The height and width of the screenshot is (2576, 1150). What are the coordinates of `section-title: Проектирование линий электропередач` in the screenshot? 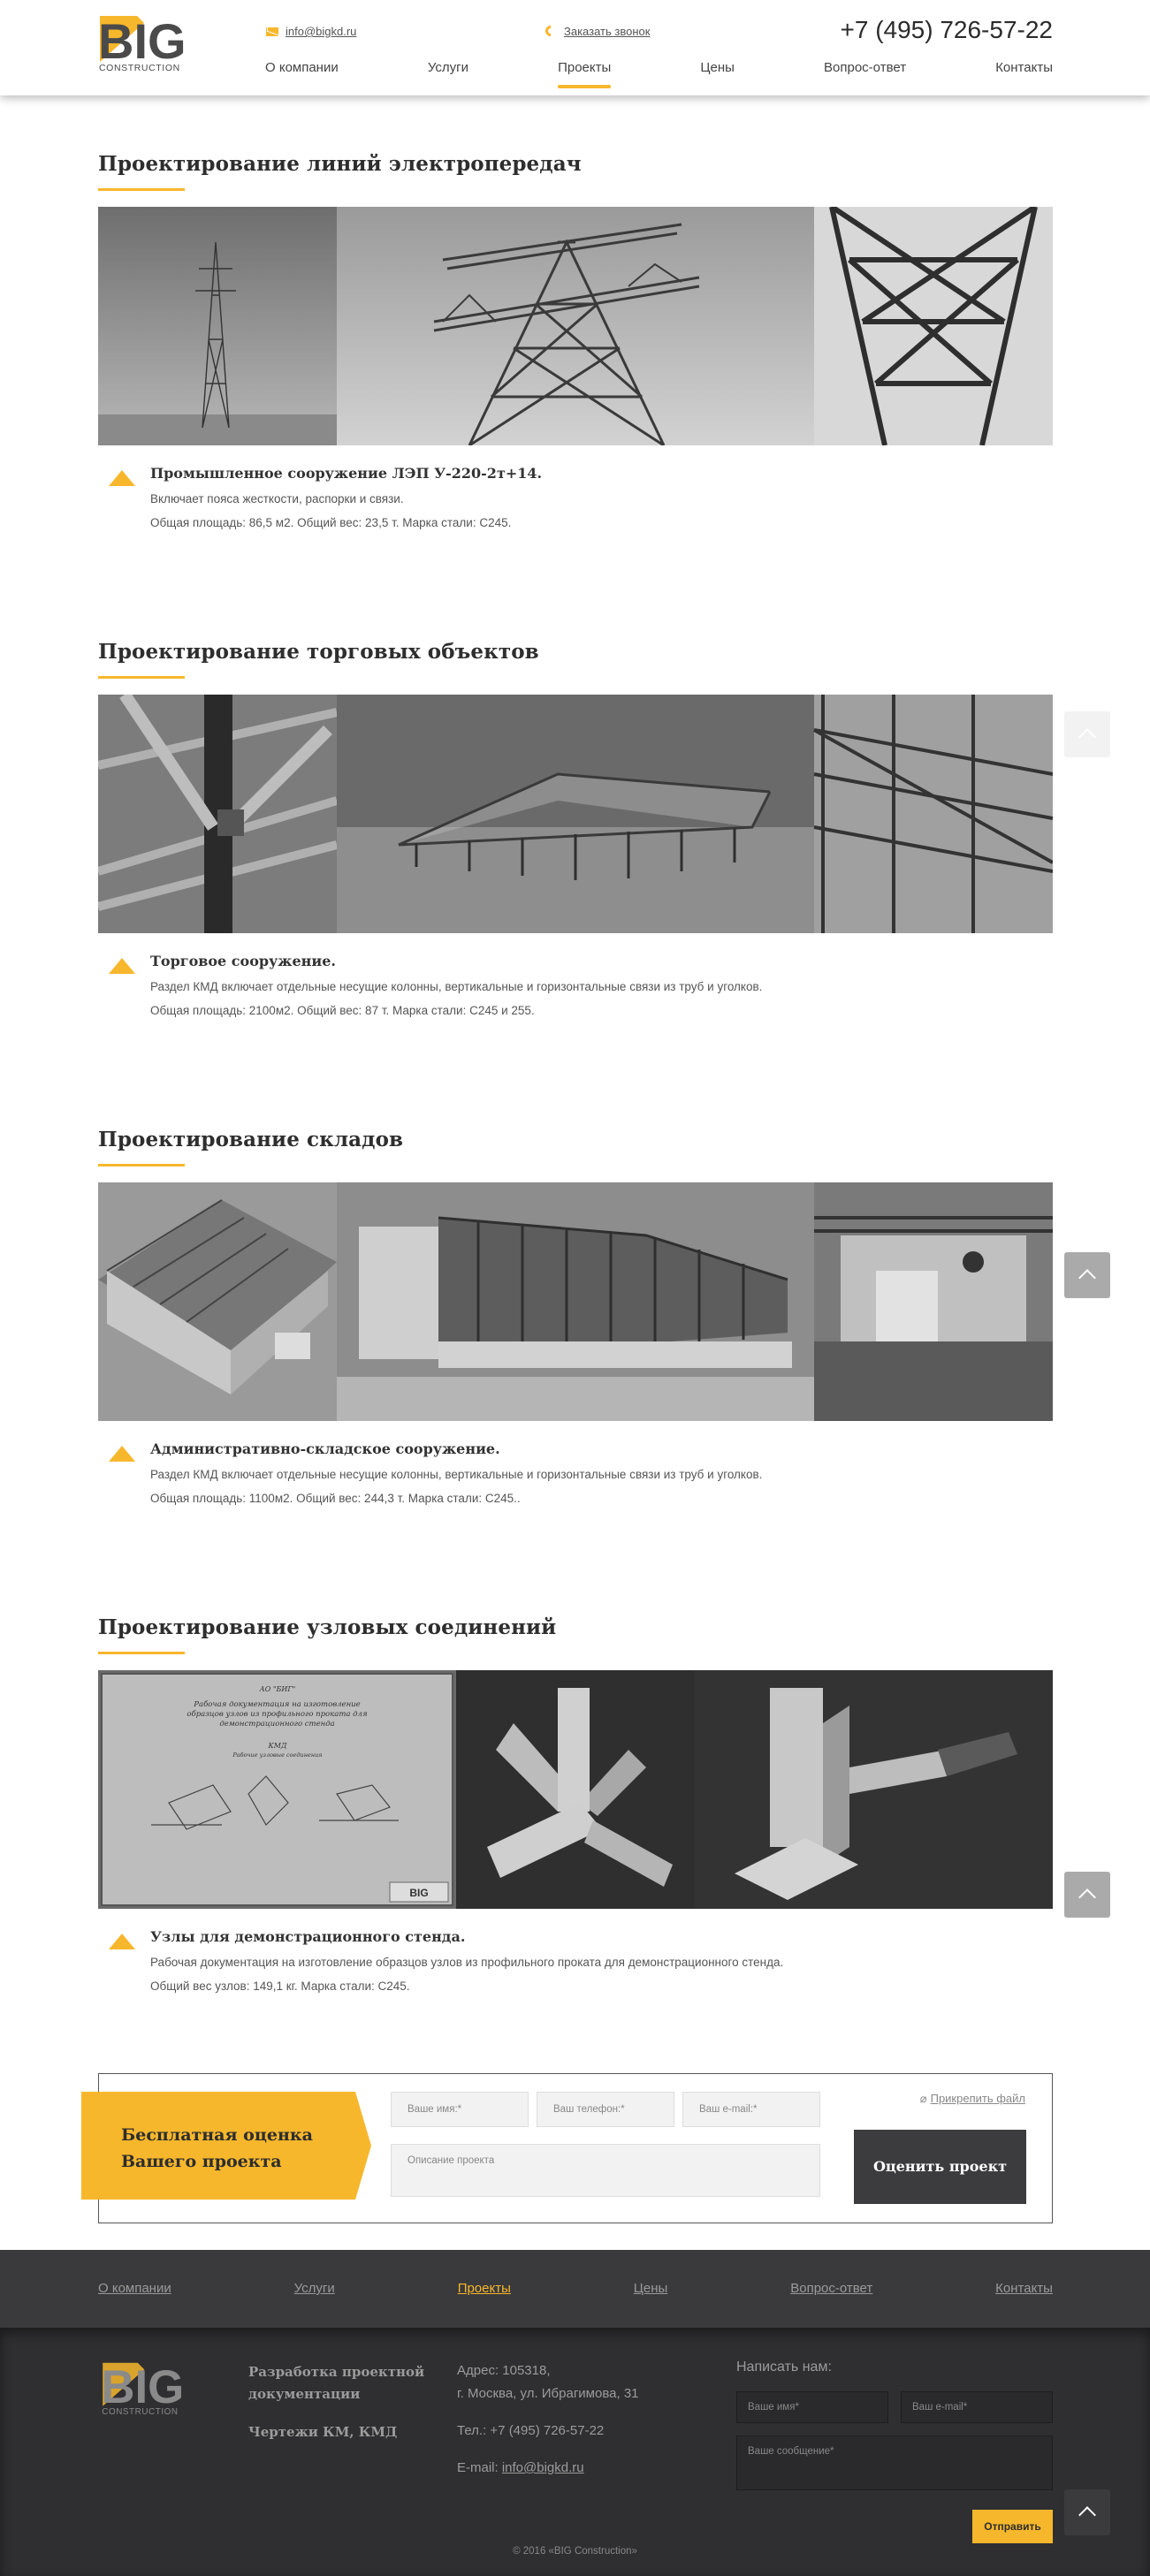 It's located at (340, 164).